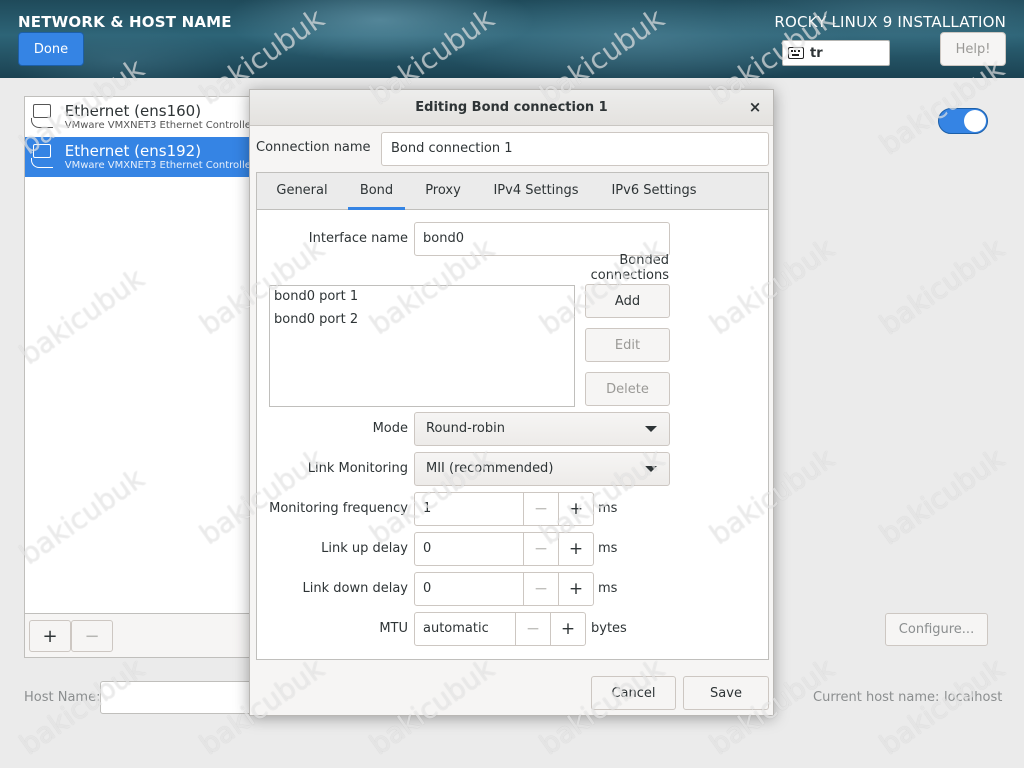 Image resolution: width=1024 pixels, height=768 pixels. Describe the element at coordinates (465, 629) in the screenshot. I see `mtu-value: automatic` at that location.